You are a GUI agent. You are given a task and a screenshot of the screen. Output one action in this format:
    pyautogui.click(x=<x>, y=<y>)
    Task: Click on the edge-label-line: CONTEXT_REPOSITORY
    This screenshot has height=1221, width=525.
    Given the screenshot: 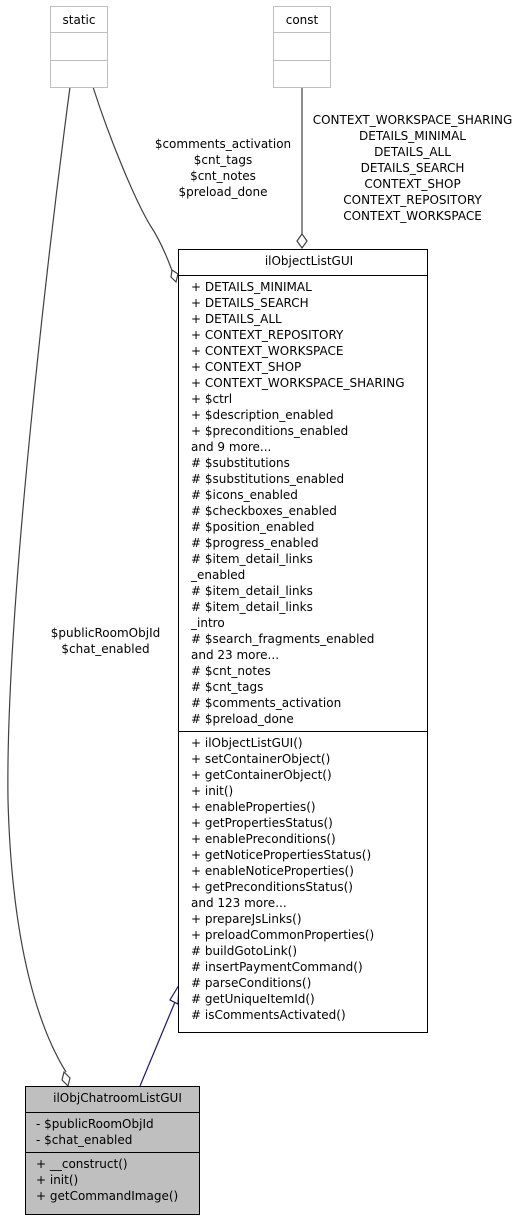 What is the action you would take?
    pyautogui.click(x=412, y=200)
    